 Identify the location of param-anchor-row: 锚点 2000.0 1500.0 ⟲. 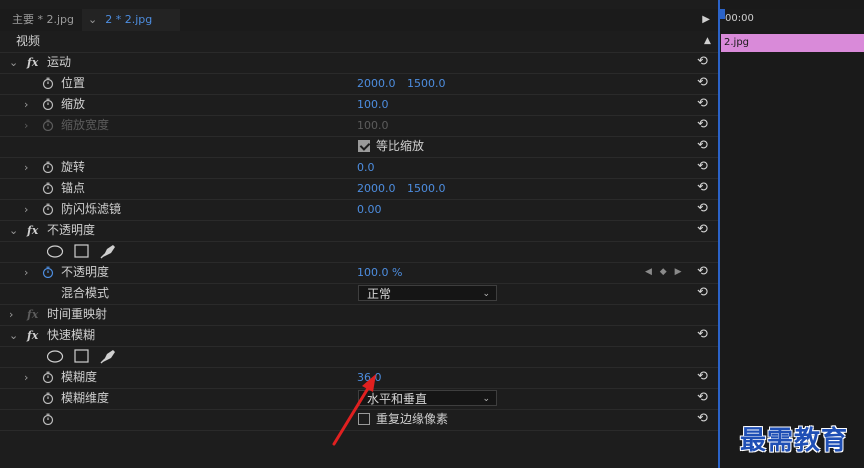
(359, 189).